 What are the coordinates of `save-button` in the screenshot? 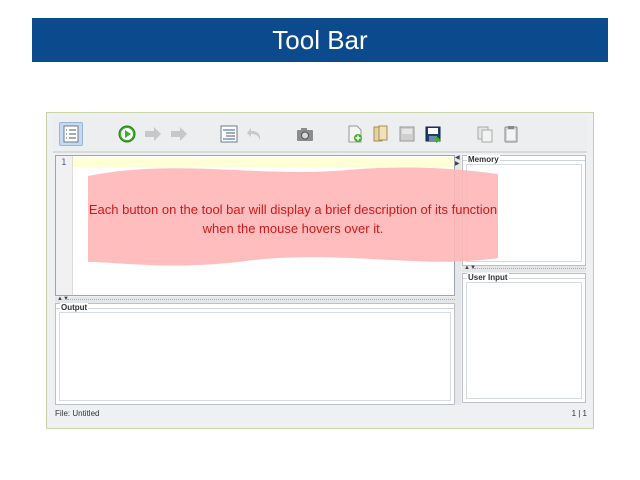 It's located at (407, 134).